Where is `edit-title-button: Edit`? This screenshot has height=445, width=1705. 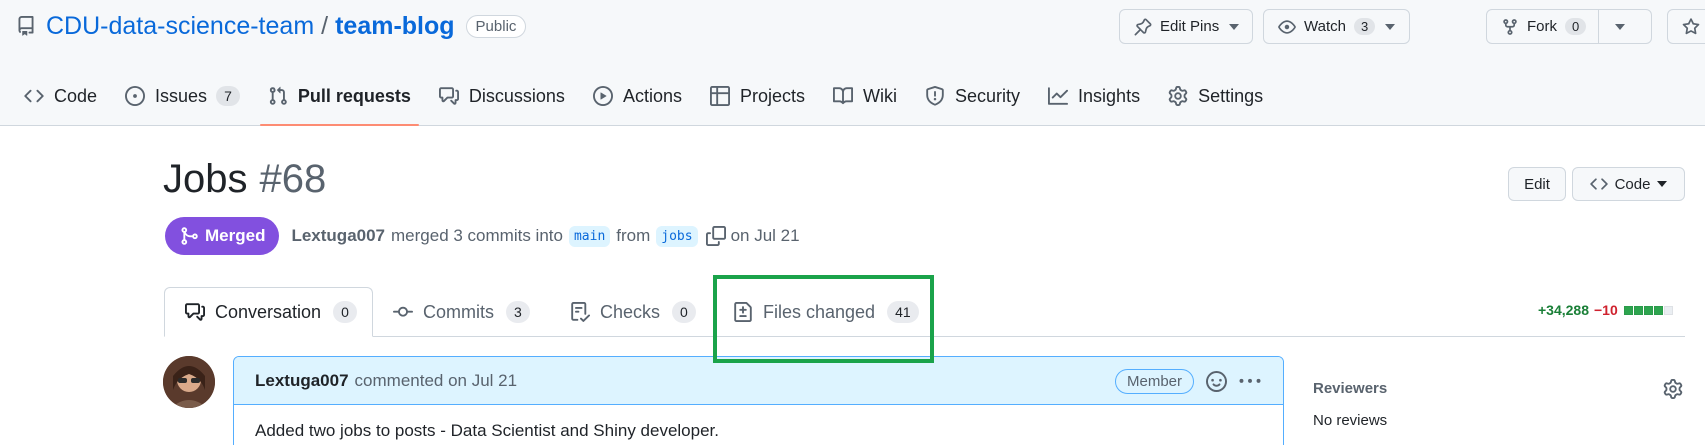 edit-title-button: Edit is located at coordinates (1537, 184).